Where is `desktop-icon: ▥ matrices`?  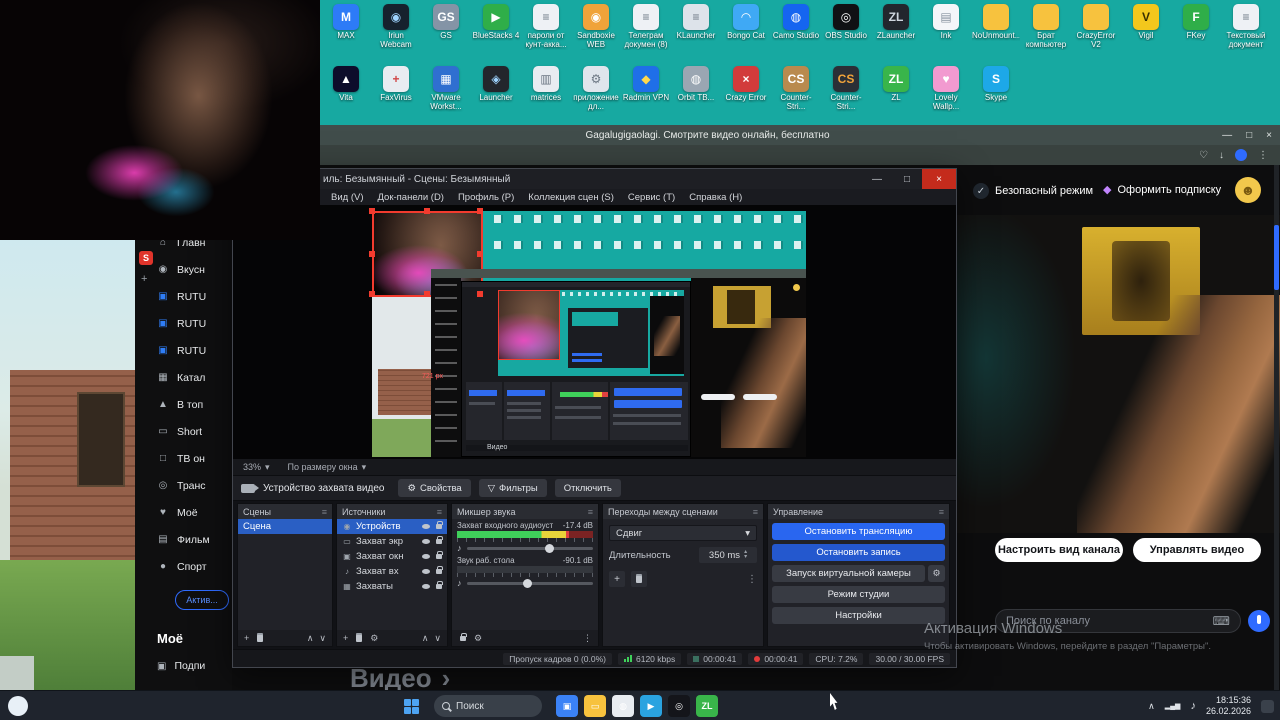
desktop-icon: ▥ matrices is located at coordinates (546, 97).